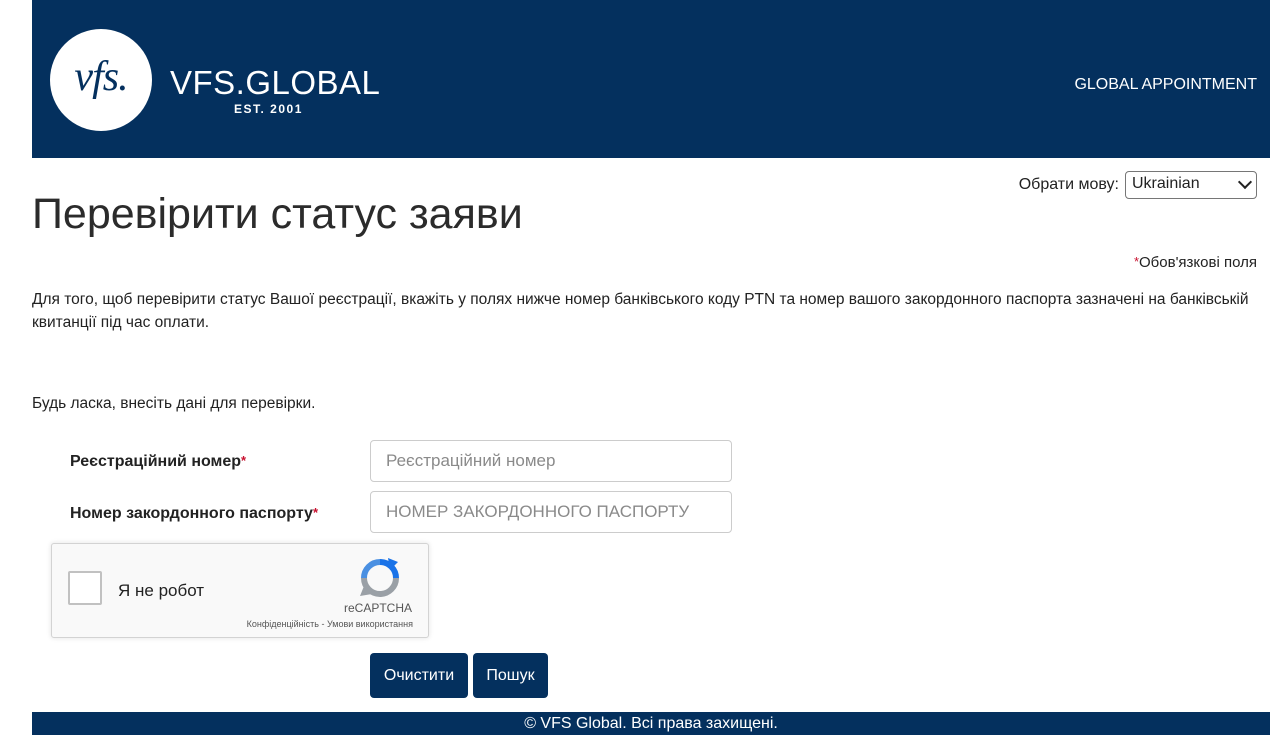 The image size is (1275, 751). Describe the element at coordinates (268, 109) in the screenshot. I see `brand-established: EST. 2001` at that location.